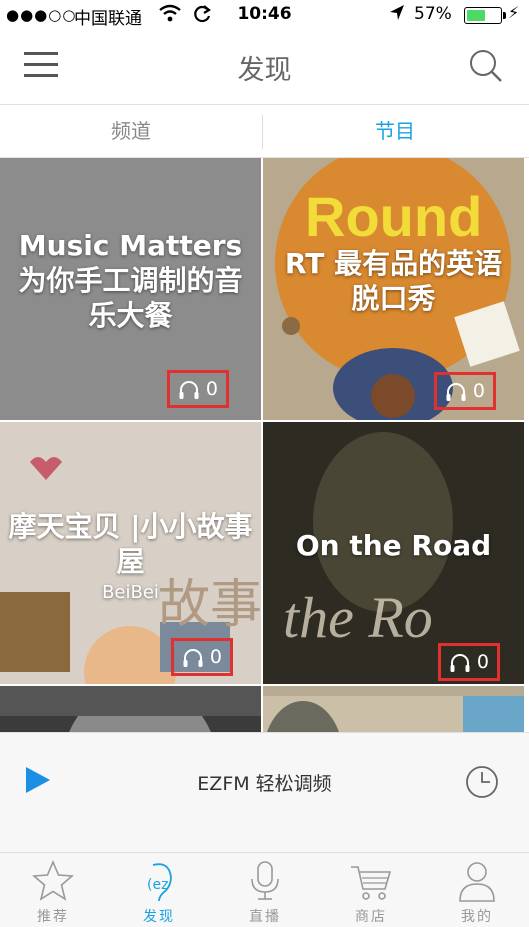 This screenshot has width=529, height=927. Describe the element at coordinates (486, 66) in the screenshot. I see `search-icon` at that location.